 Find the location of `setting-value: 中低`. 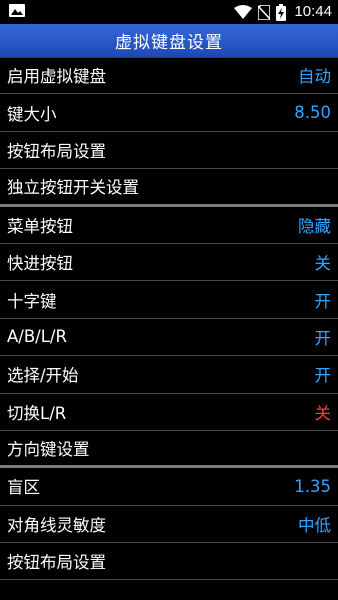

setting-value: 中低 is located at coordinates (314, 525).